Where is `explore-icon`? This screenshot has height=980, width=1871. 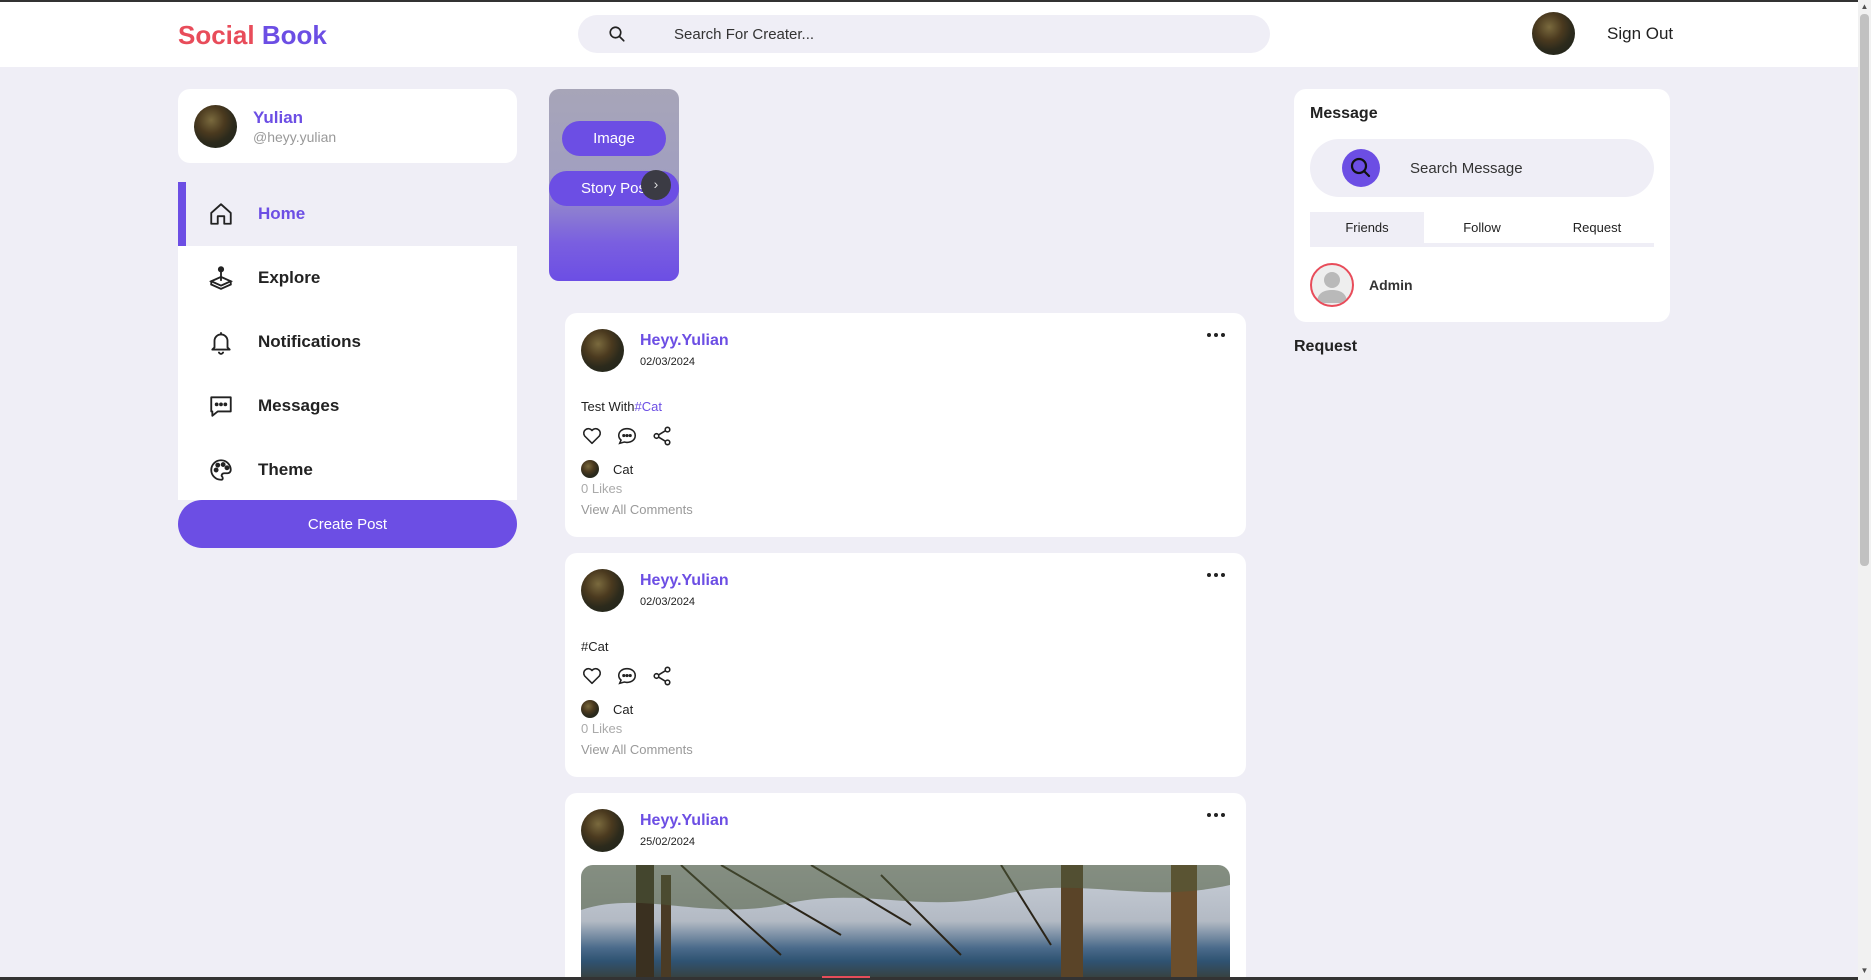
explore-icon is located at coordinates (221, 278).